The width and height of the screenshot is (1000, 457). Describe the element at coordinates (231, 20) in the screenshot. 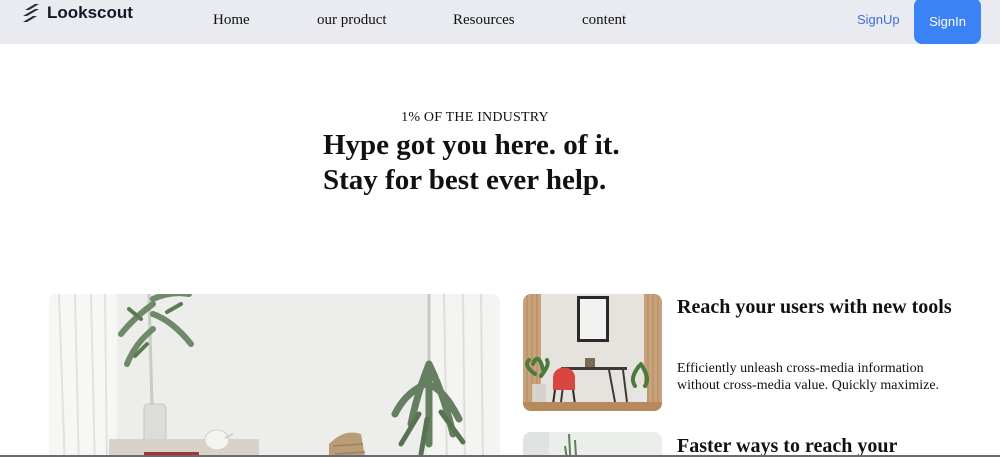

I see `nav-home-link: Home` at that location.